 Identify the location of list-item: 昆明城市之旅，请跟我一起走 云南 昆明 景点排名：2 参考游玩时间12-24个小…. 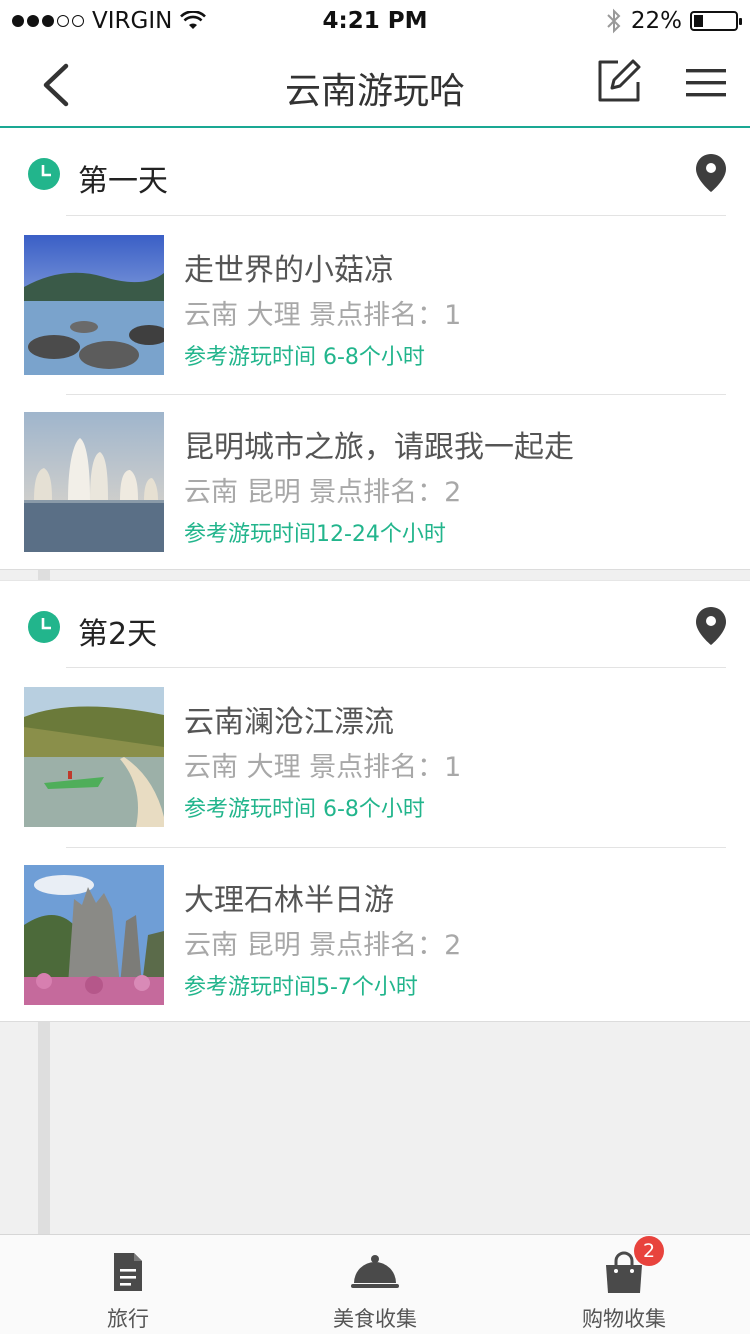
(375, 482).